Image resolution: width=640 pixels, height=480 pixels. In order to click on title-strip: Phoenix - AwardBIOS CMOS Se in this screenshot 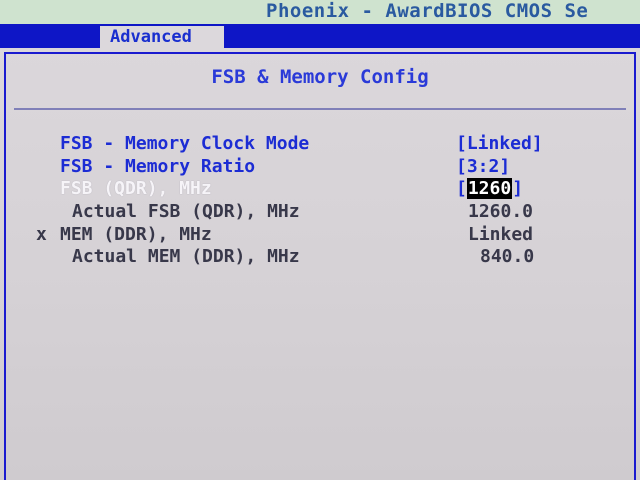, I will do `click(320, 12)`.